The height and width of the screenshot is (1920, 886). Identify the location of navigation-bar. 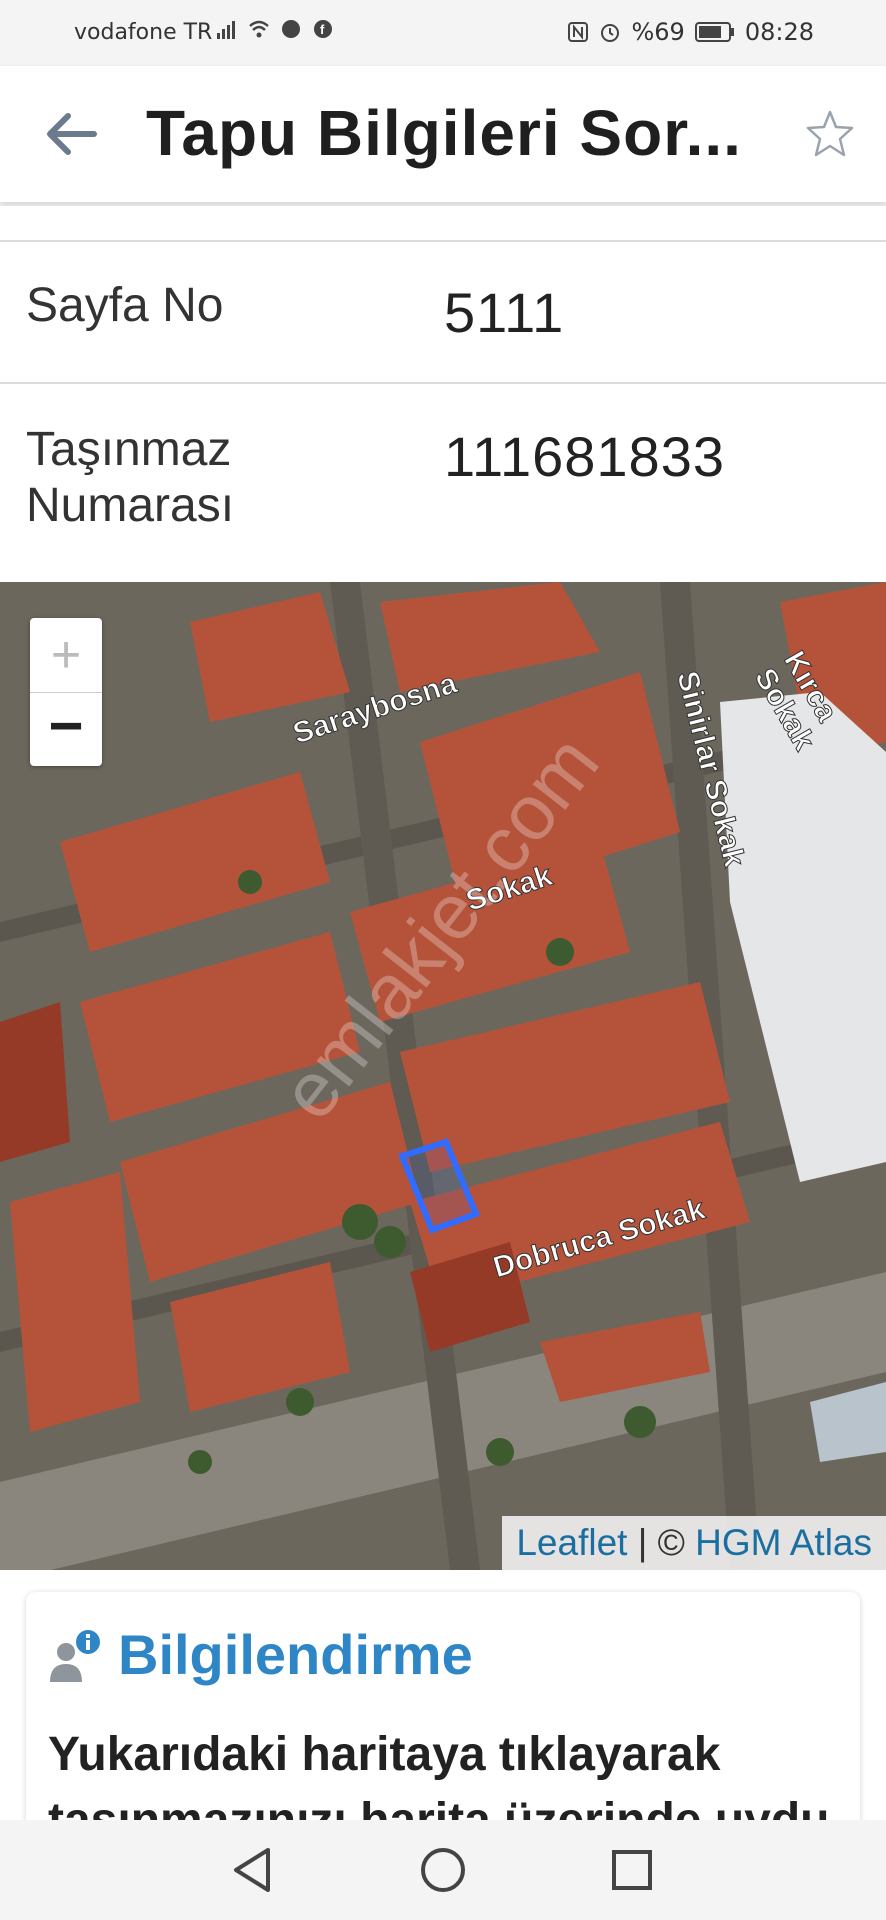
(443, 1870).